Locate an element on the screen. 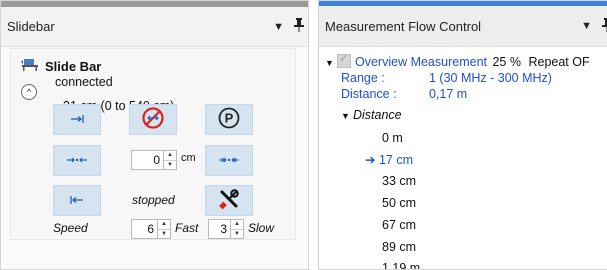 The image size is (607, 270). move-relative-button is located at coordinates (77, 160).